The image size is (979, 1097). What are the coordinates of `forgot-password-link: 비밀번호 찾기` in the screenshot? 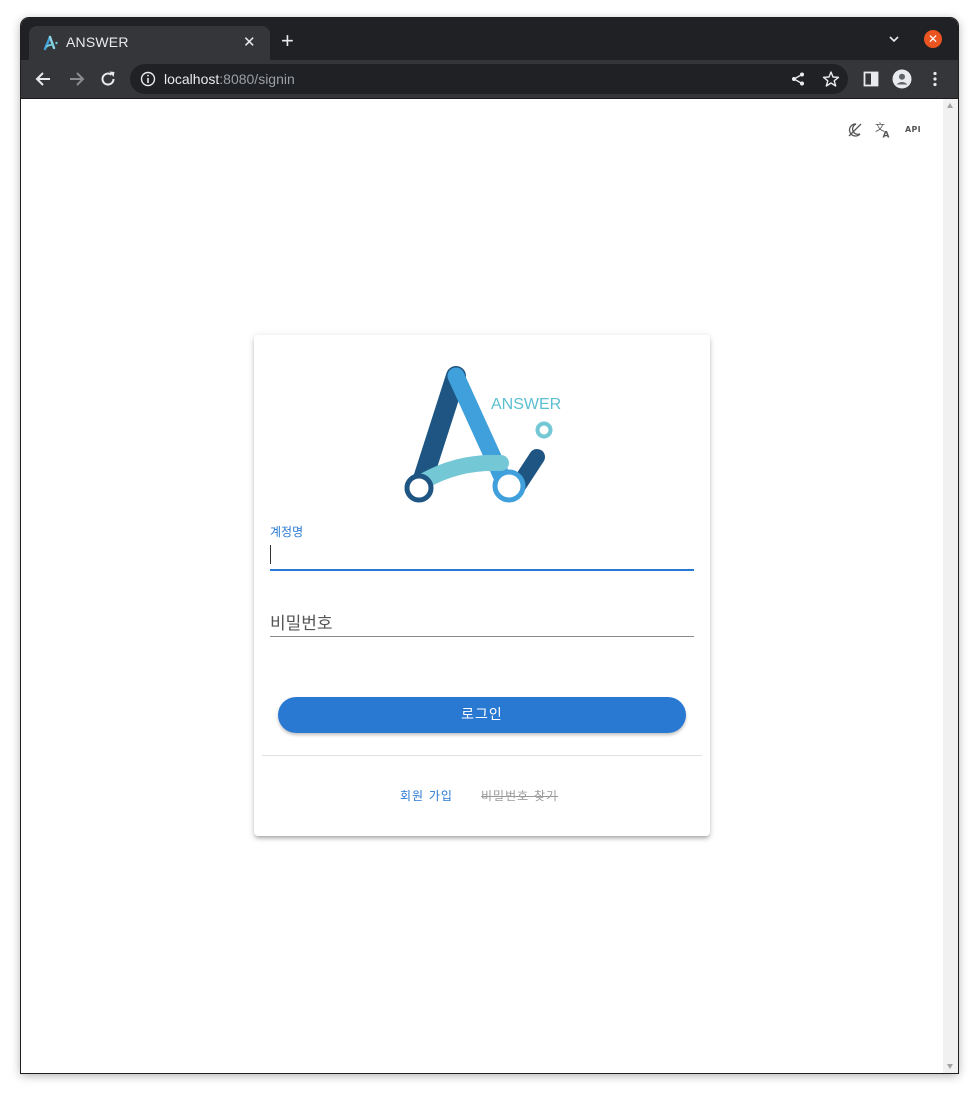 It's located at (519, 795).